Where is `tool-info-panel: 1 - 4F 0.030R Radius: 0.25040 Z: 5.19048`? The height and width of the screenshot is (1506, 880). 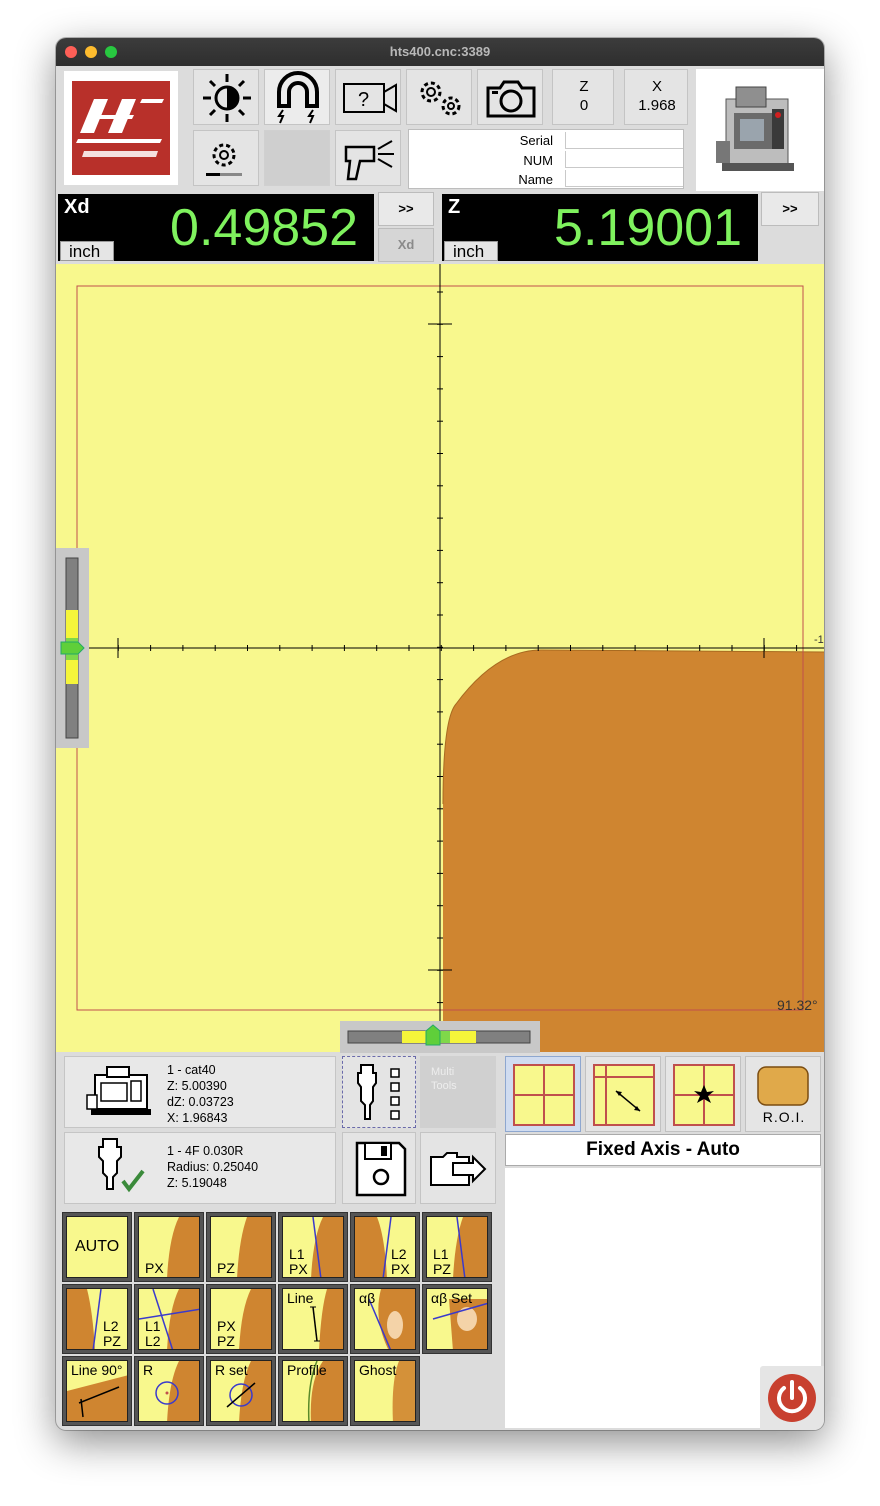
tool-info-panel: 1 - 4F 0.030R Radius: 0.25040 Z: 5.19048 is located at coordinates (200, 1168).